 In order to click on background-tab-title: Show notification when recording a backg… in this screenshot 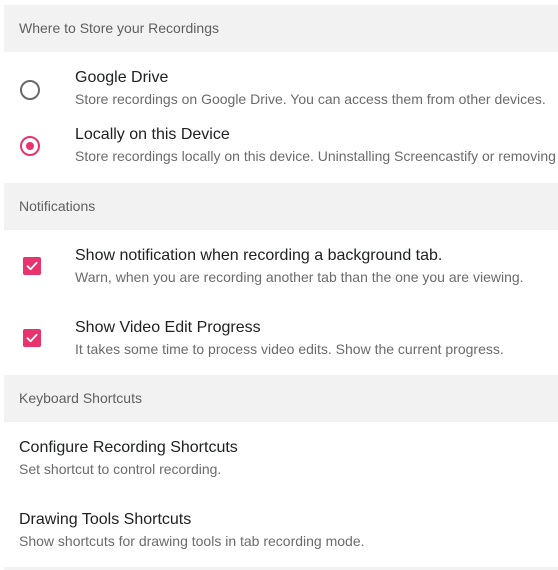, I will do `click(259, 255)`.